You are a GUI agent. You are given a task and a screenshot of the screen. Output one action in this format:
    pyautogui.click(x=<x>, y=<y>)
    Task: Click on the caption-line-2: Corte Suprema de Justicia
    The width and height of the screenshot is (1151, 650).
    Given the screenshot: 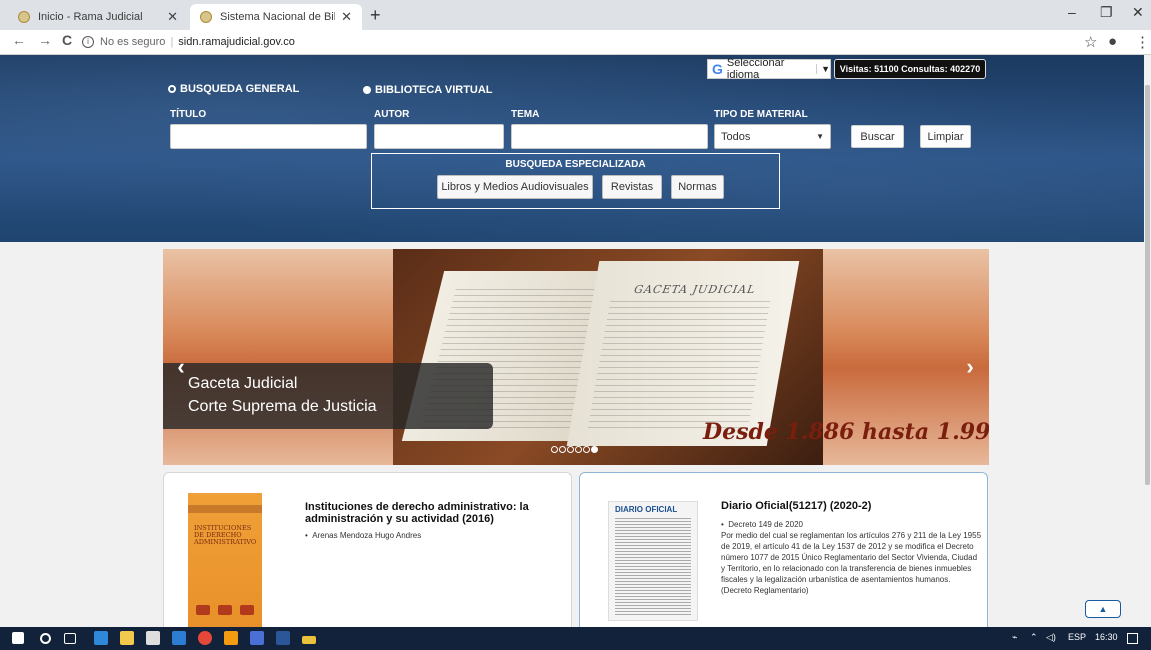 What is the action you would take?
    pyautogui.click(x=282, y=406)
    